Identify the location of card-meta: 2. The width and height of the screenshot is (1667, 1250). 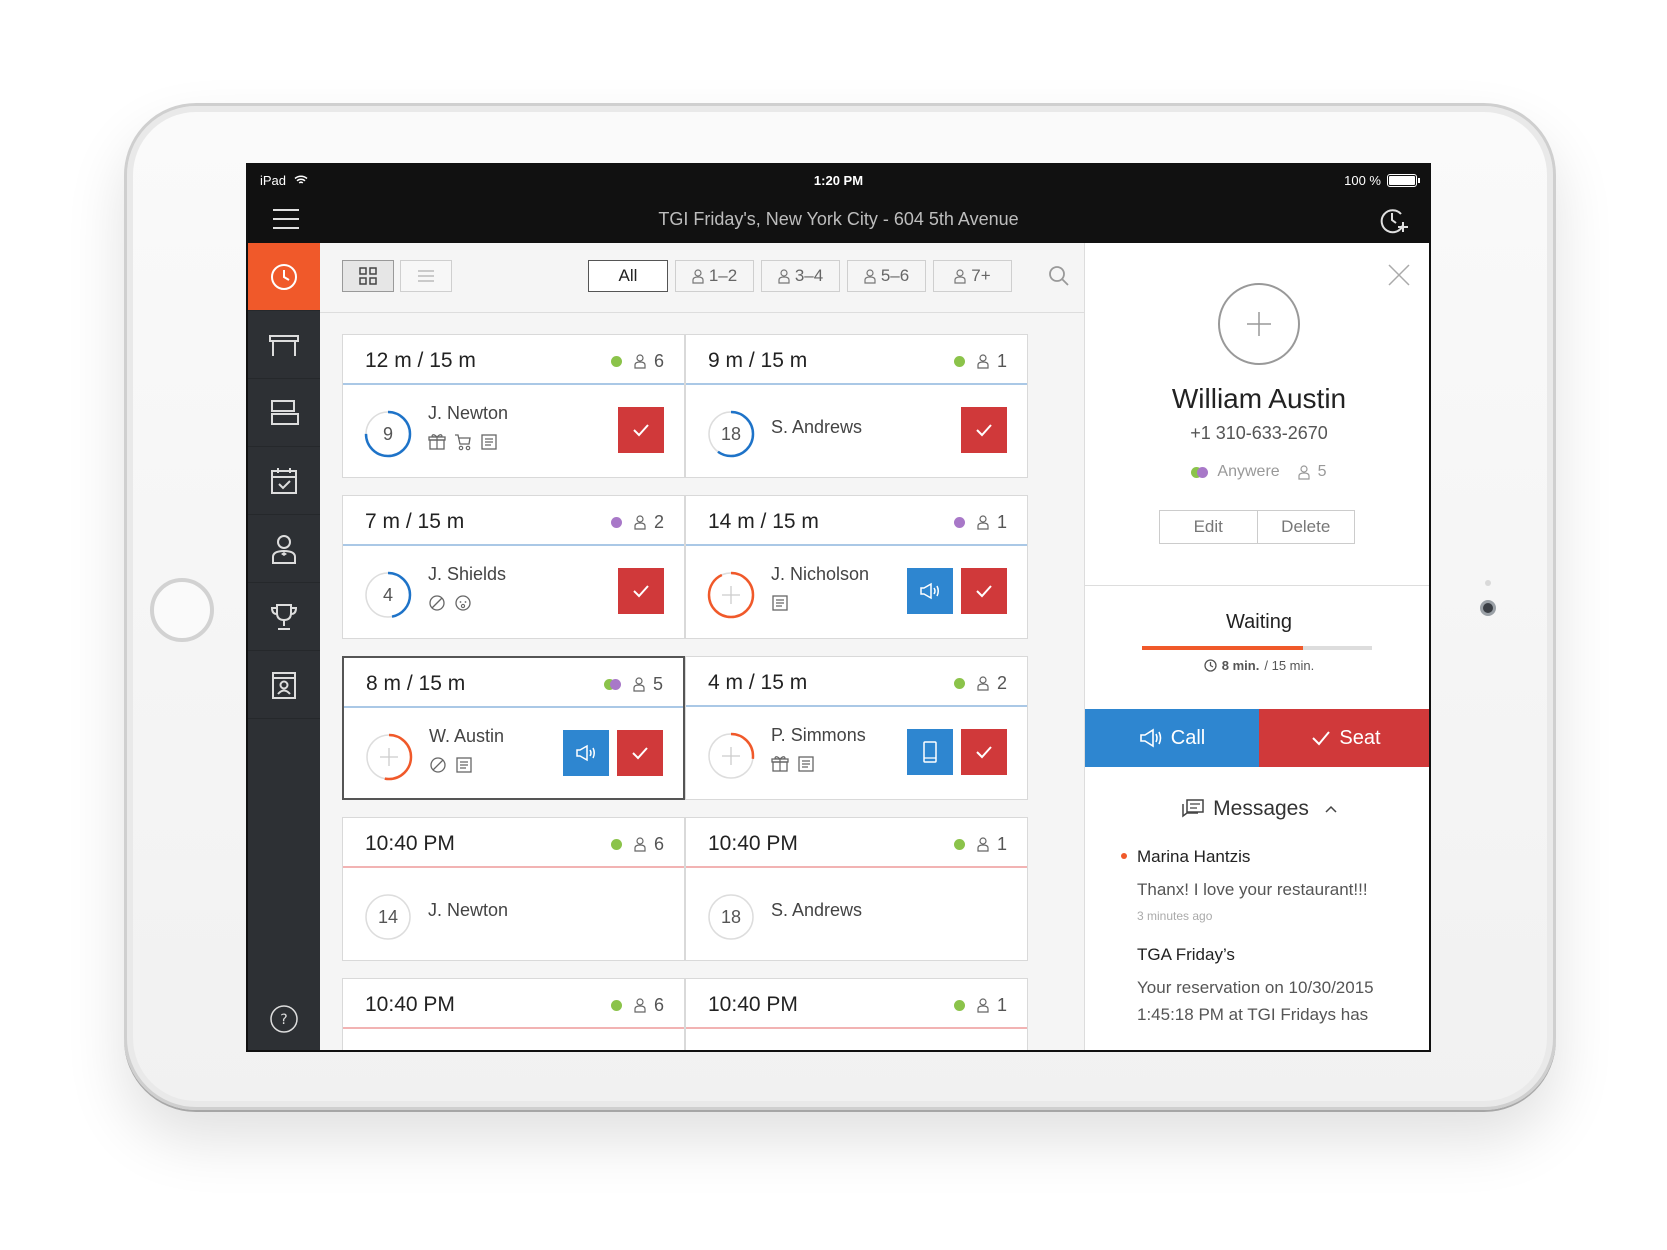
(637, 522).